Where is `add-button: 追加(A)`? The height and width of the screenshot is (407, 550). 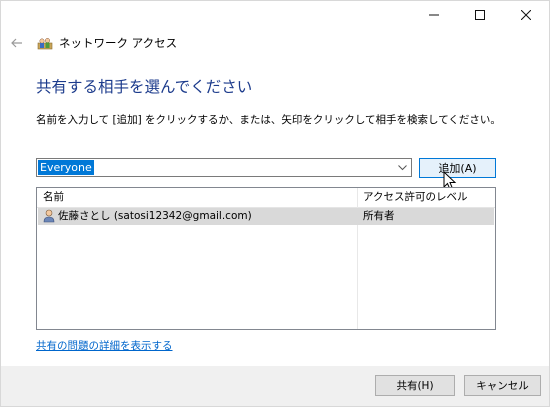 add-button: 追加(A) is located at coordinates (457, 168).